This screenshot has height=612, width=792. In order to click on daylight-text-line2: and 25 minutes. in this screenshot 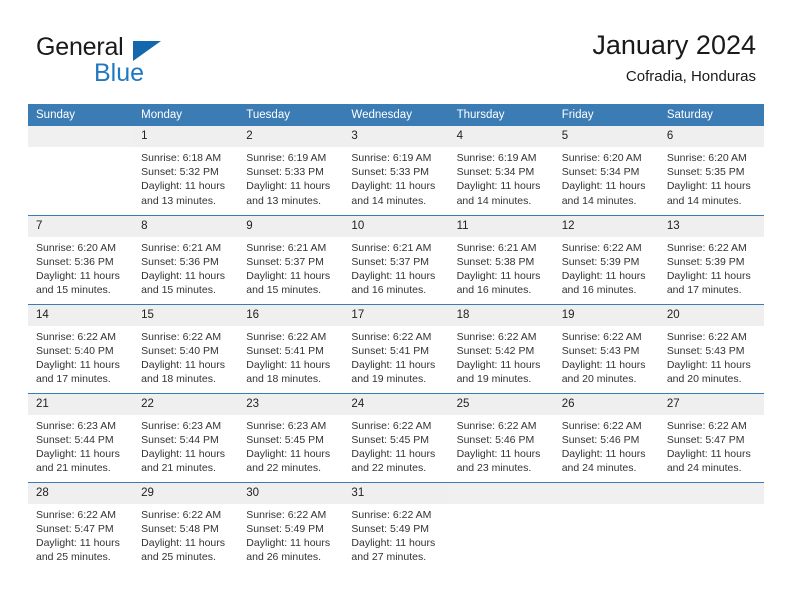, I will do `click(73, 557)`.